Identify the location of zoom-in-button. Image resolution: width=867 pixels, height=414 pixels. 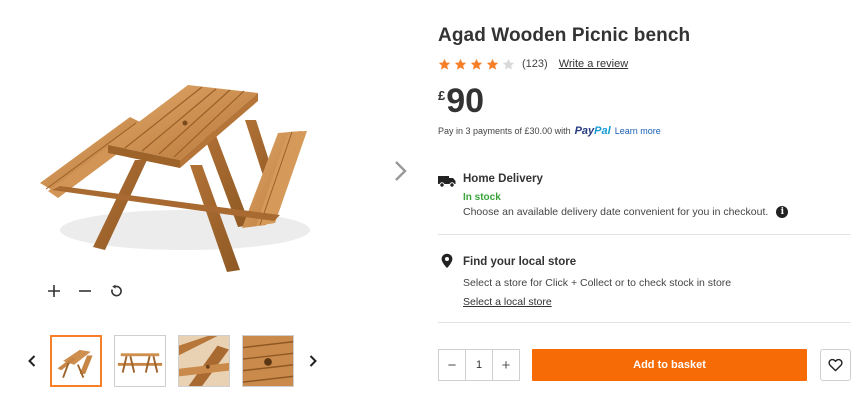
(54, 291).